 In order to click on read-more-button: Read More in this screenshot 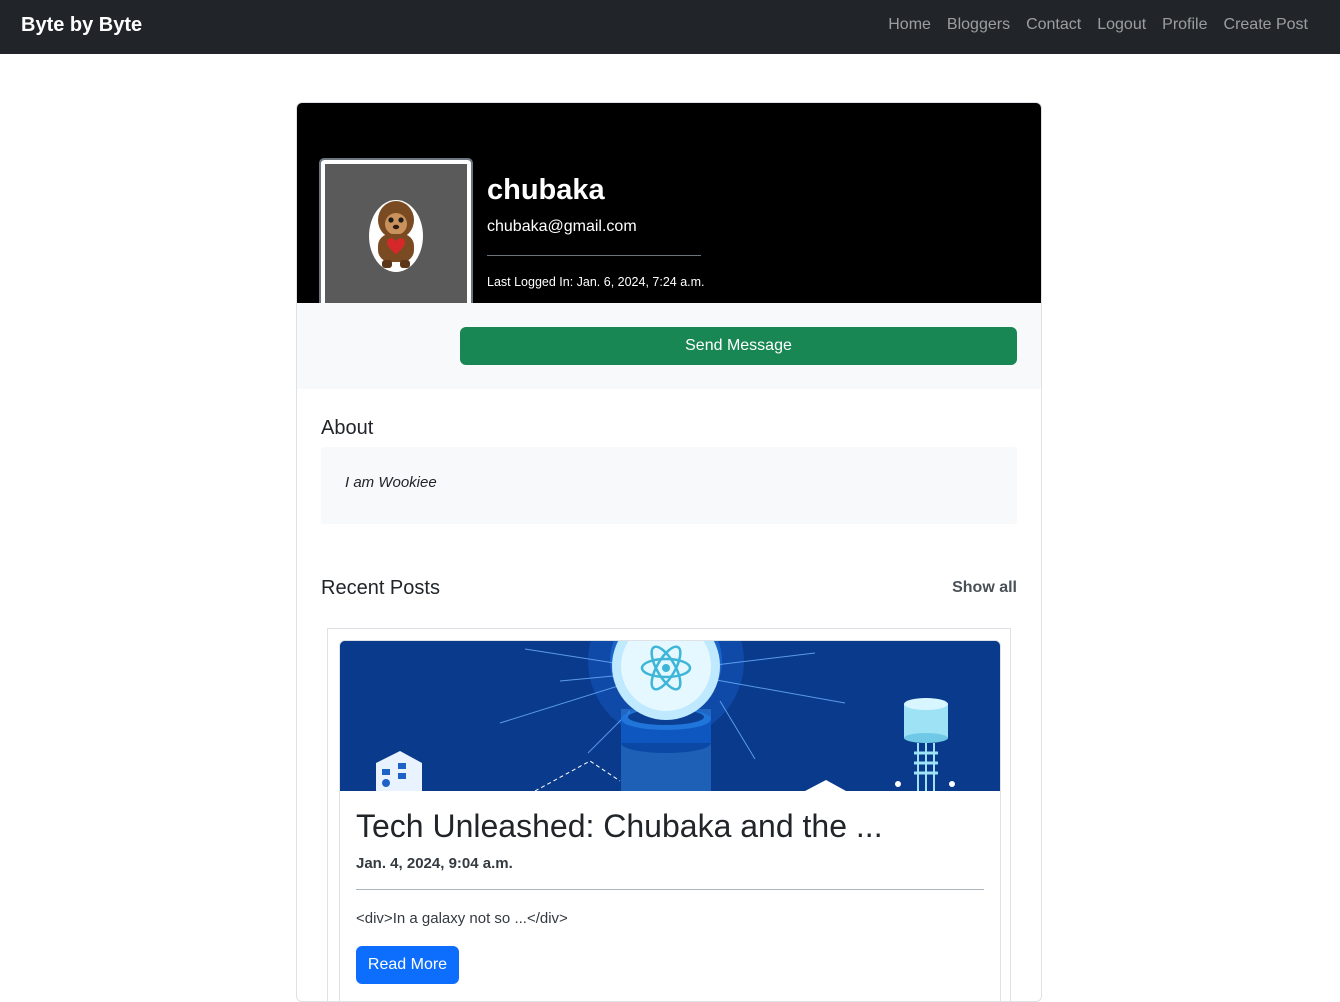, I will do `click(407, 965)`.